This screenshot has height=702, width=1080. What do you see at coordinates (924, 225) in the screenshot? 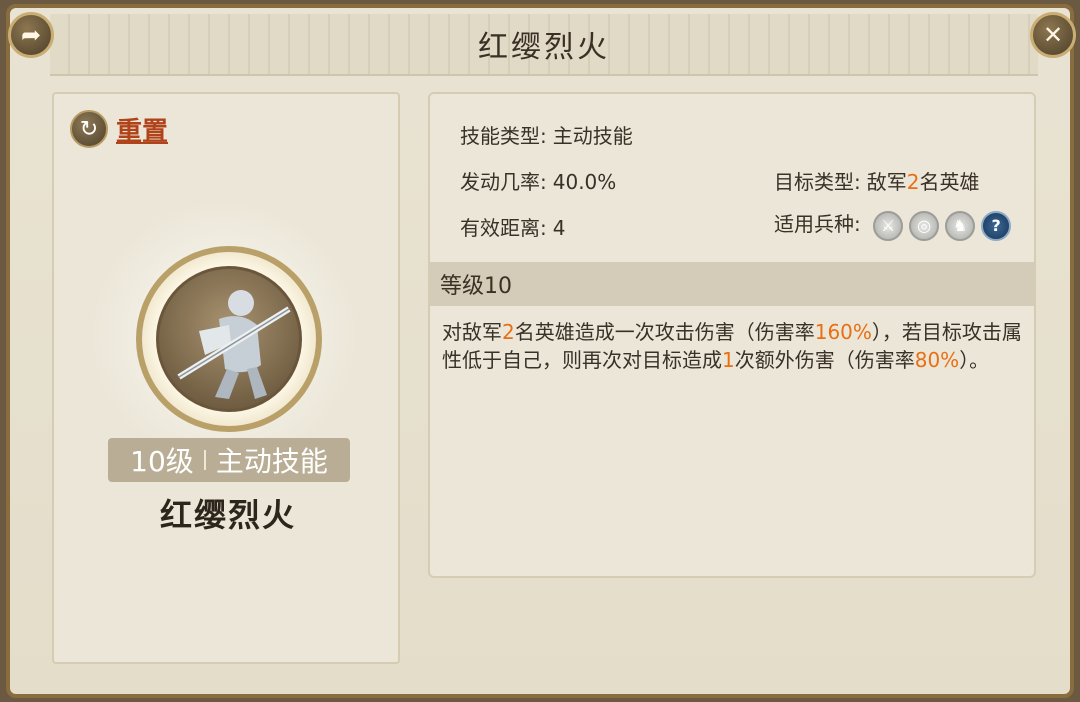
I see `archer-troop-icon: ◎` at bounding box center [924, 225].